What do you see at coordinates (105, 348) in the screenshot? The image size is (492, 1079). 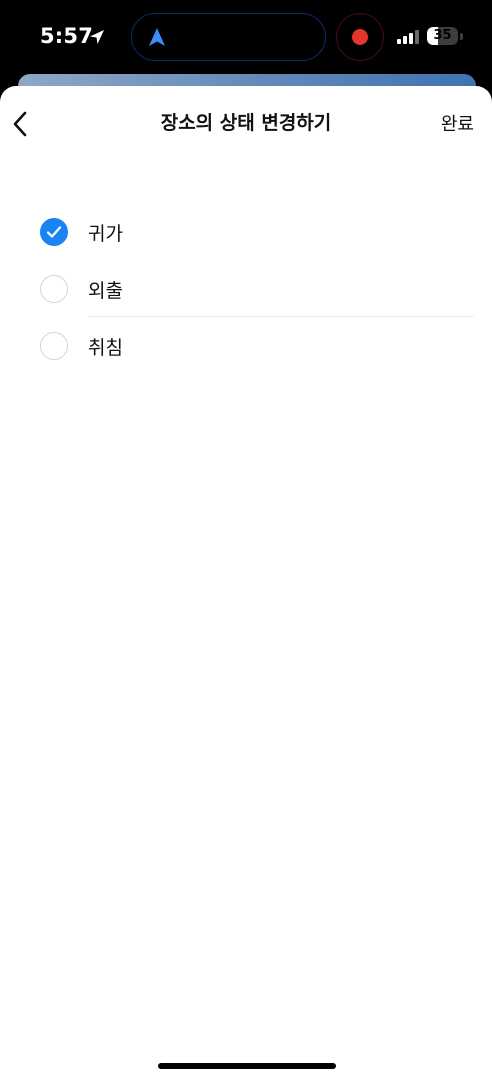 I see `option-label: 취침` at bounding box center [105, 348].